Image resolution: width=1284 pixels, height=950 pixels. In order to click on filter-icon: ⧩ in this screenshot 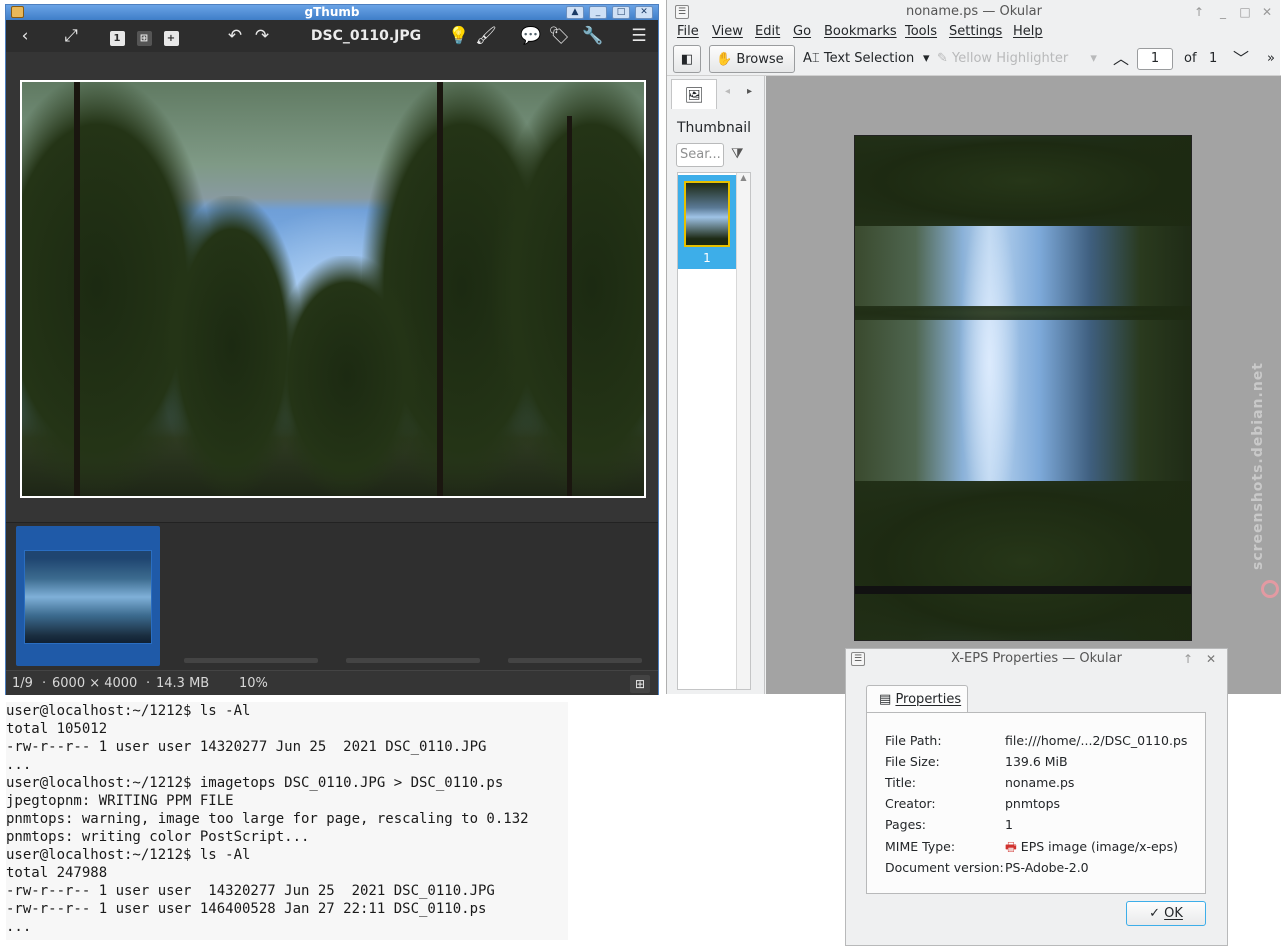, I will do `click(737, 154)`.